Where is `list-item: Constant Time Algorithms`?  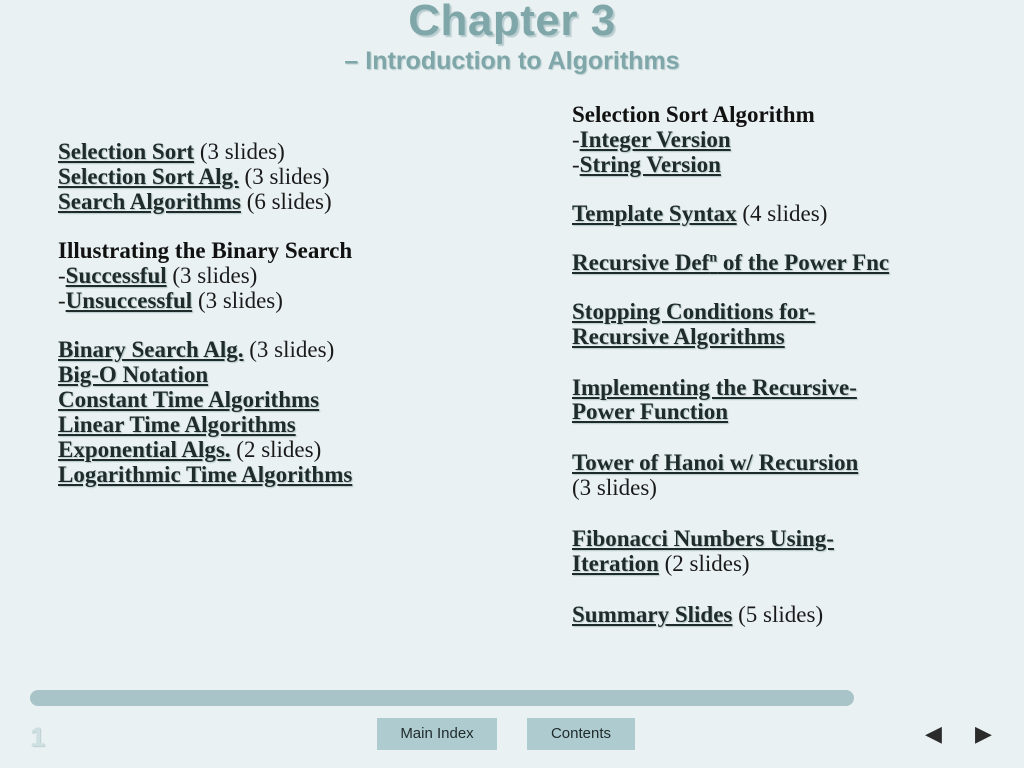
list-item: Constant Time Algorithms is located at coordinates (293, 399).